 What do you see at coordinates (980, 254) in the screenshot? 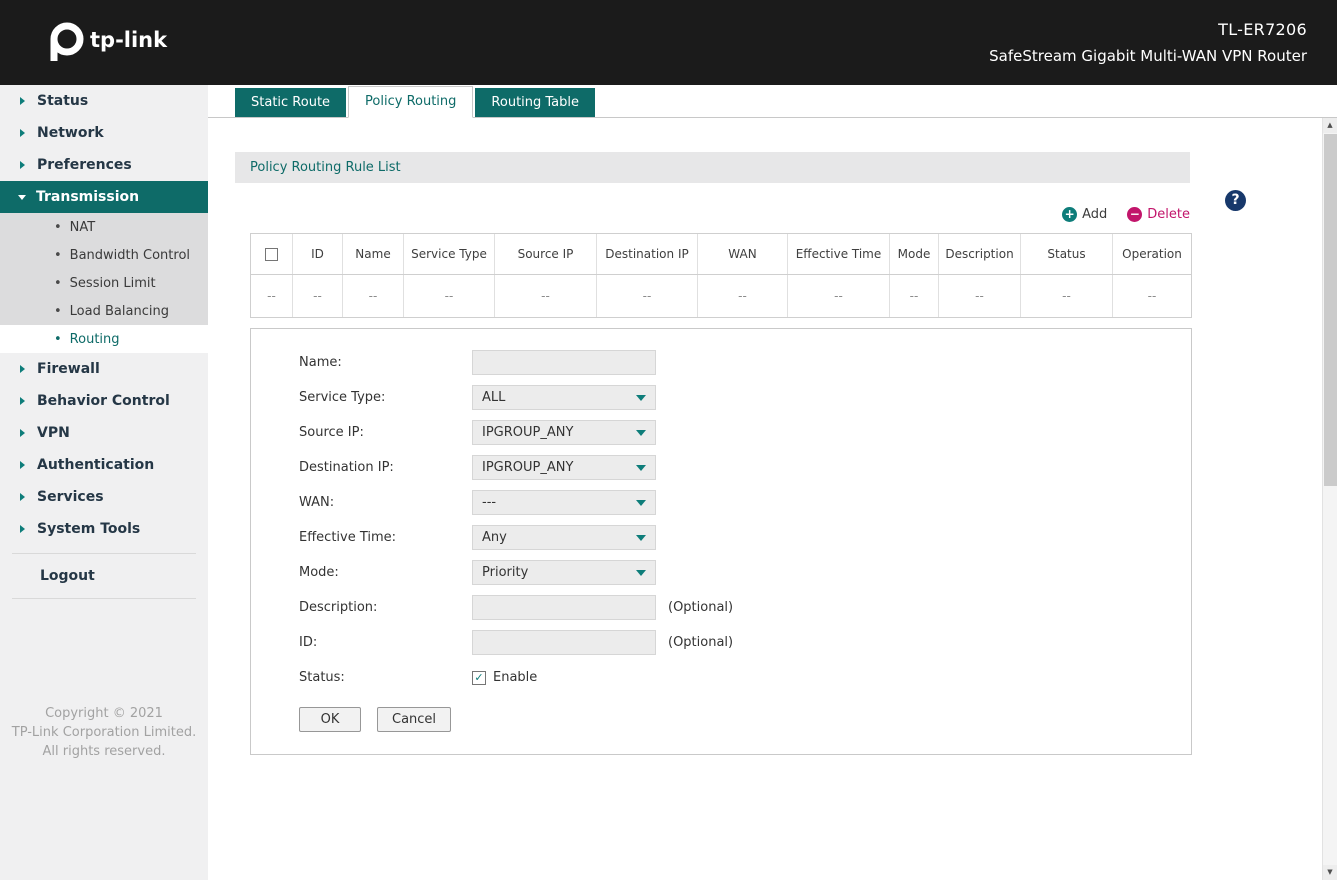
I see `column-header-description: Description` at bounding box center [980, 254].